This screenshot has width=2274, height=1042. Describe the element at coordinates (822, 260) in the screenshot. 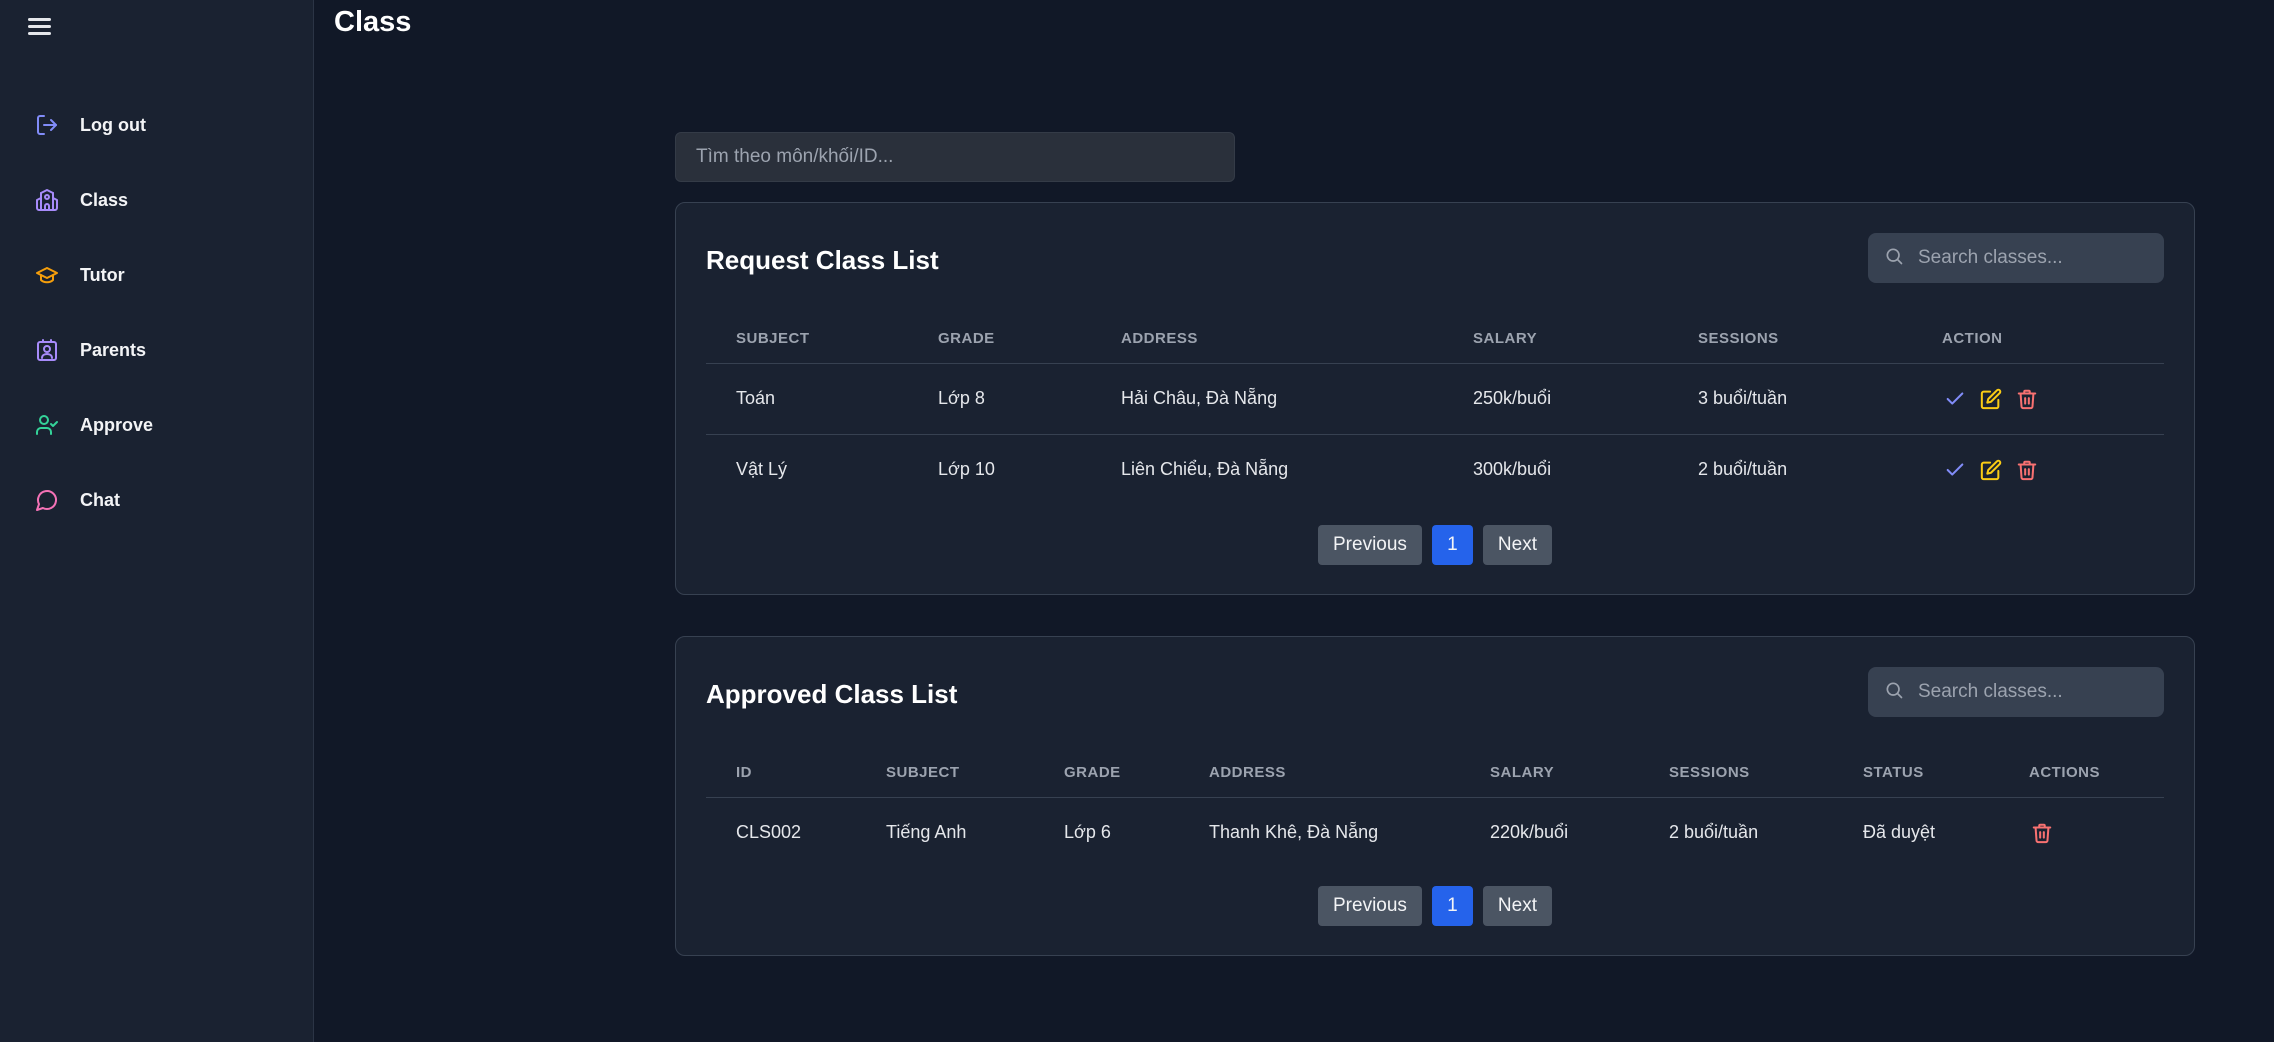

I see `request-class-title: Request Class List` at that location.